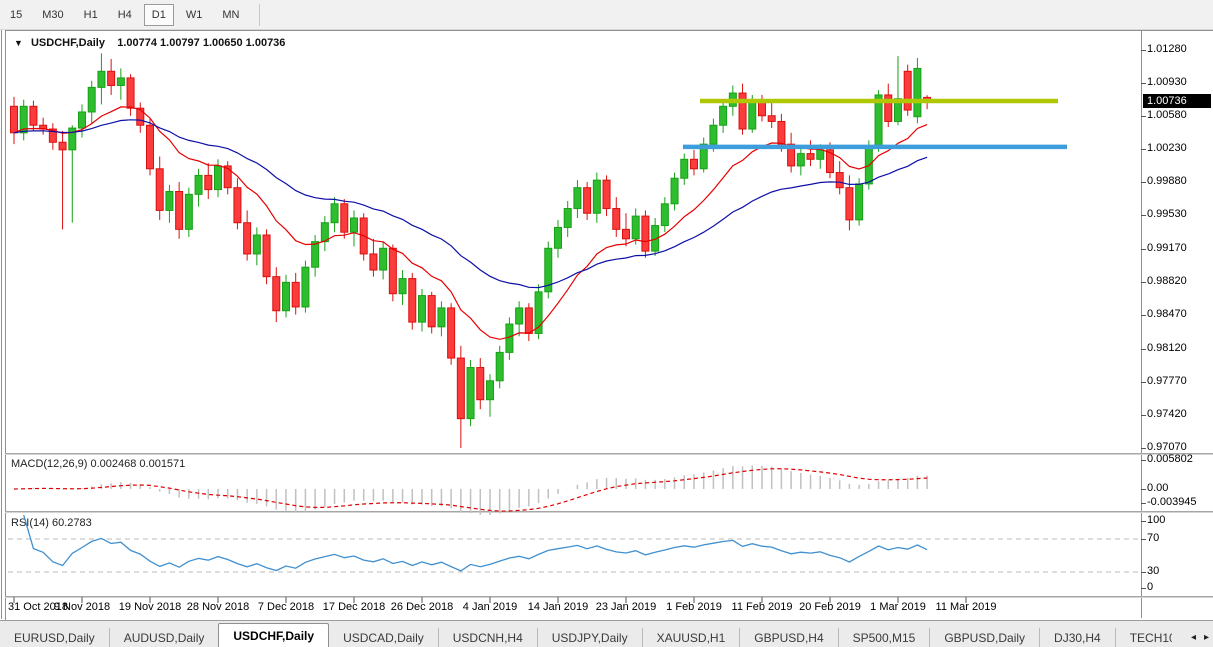 The width and height of the screenshot is (1213, 647). Describe the element at coordinates (606, 15) in the screenshot. I see `timeframe-toolbar: 15 M30 H1 H4 D1 W1 MN` at that location.